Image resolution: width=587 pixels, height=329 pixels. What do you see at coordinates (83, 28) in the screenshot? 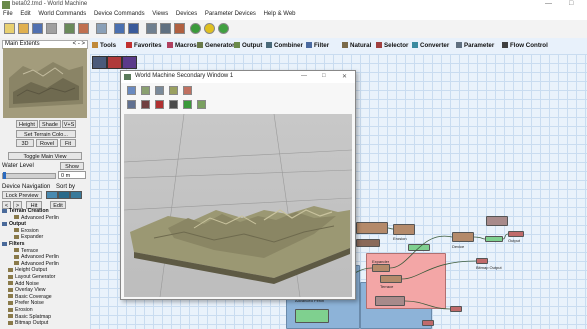
I see `export-icon` at bounding box center [83, 28].